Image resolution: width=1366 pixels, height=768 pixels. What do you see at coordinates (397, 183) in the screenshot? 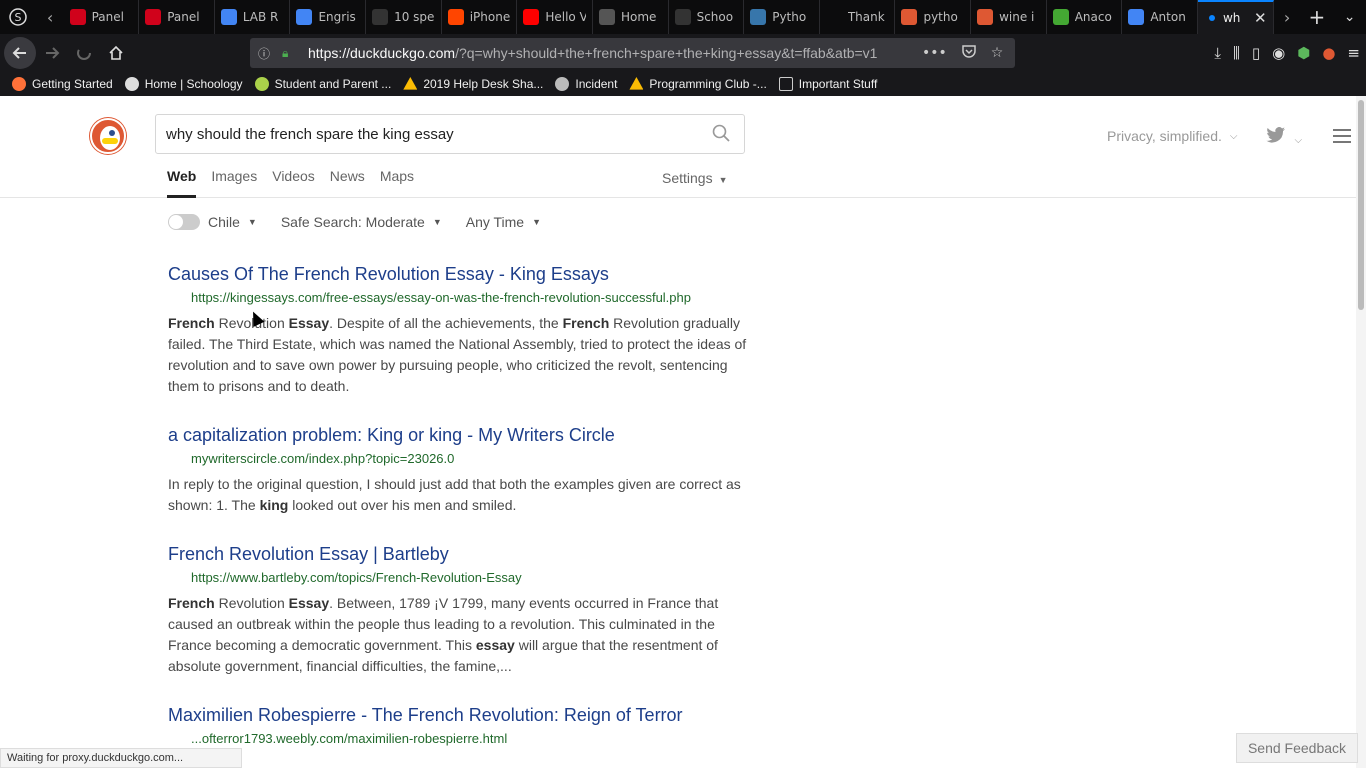
I see `tab-maps: Maps` at bounding box center [397, 183].